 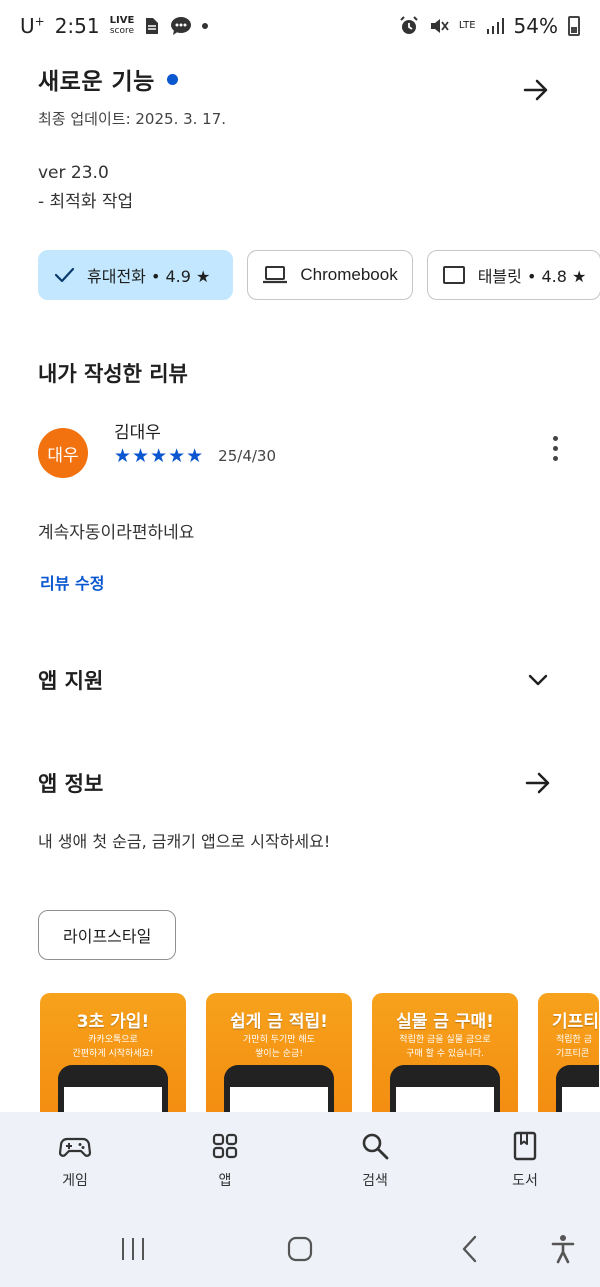 I want to click on chip-phone-label: 휴대전화 • 4.9 ★, so click(x=149, y=276).